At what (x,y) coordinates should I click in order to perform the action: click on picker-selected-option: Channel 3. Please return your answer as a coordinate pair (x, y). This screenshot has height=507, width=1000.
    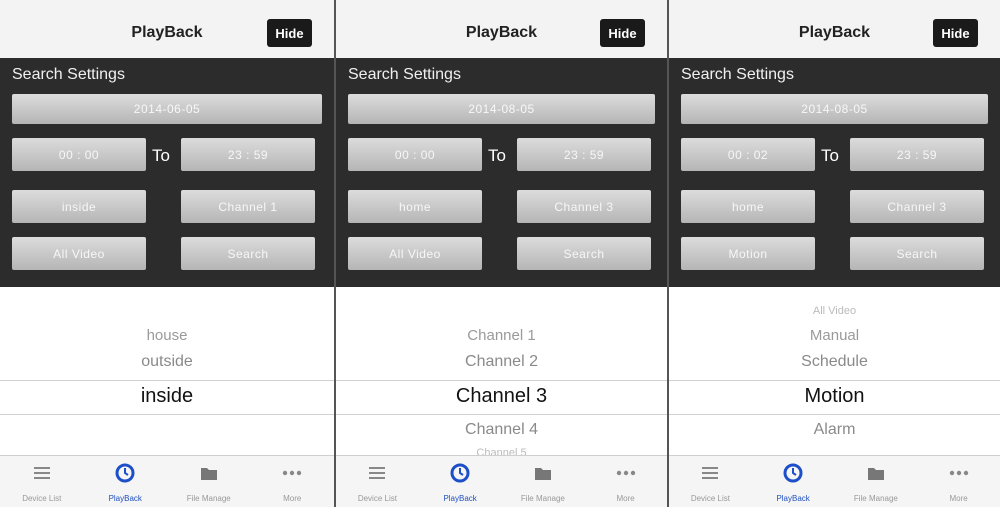
    Looking at the image, I should click on (501, 396).